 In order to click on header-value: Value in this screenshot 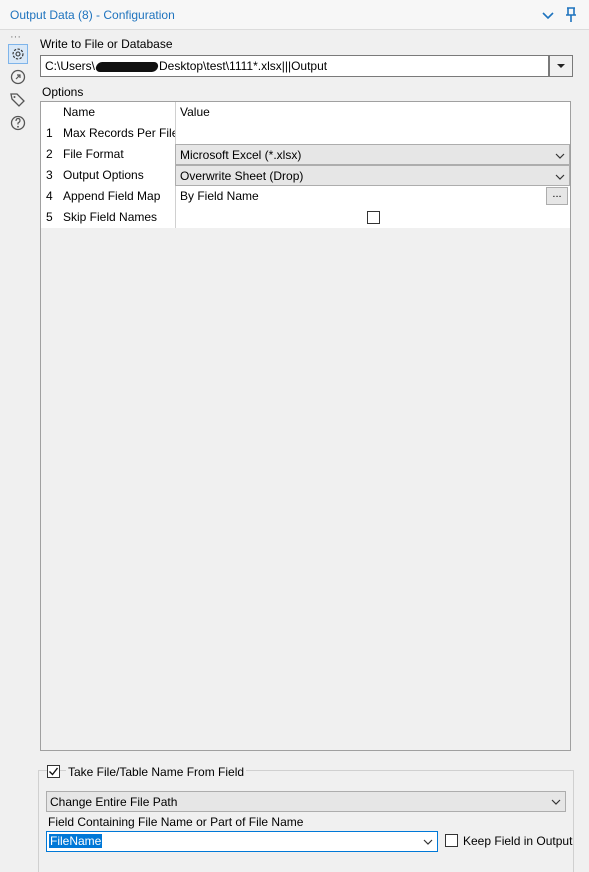, I will do `click(372, 112)`.